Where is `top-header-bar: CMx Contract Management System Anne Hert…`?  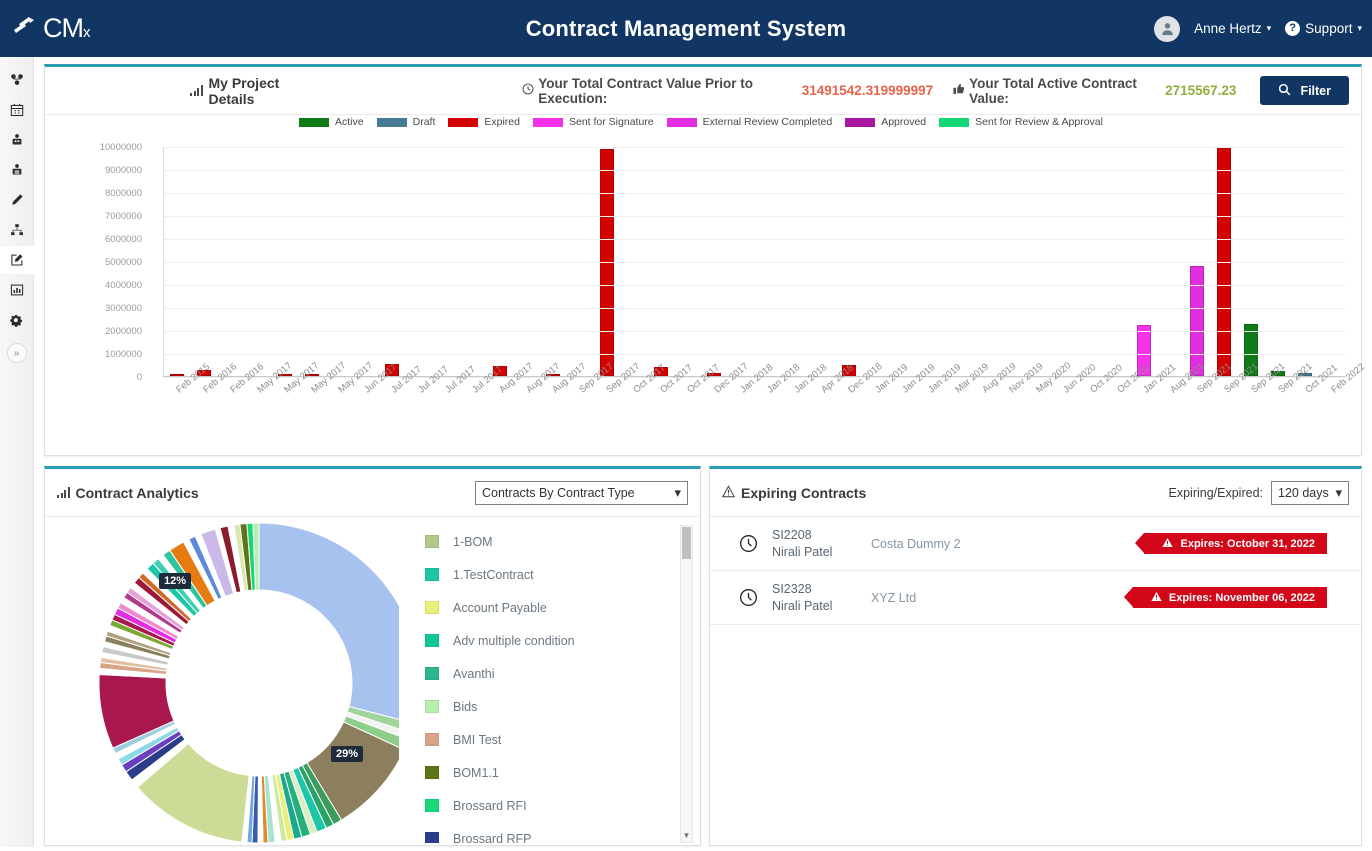 top-header-bar: CMx Contract Management System Anne Hert… is located at coordinates (686, 28).